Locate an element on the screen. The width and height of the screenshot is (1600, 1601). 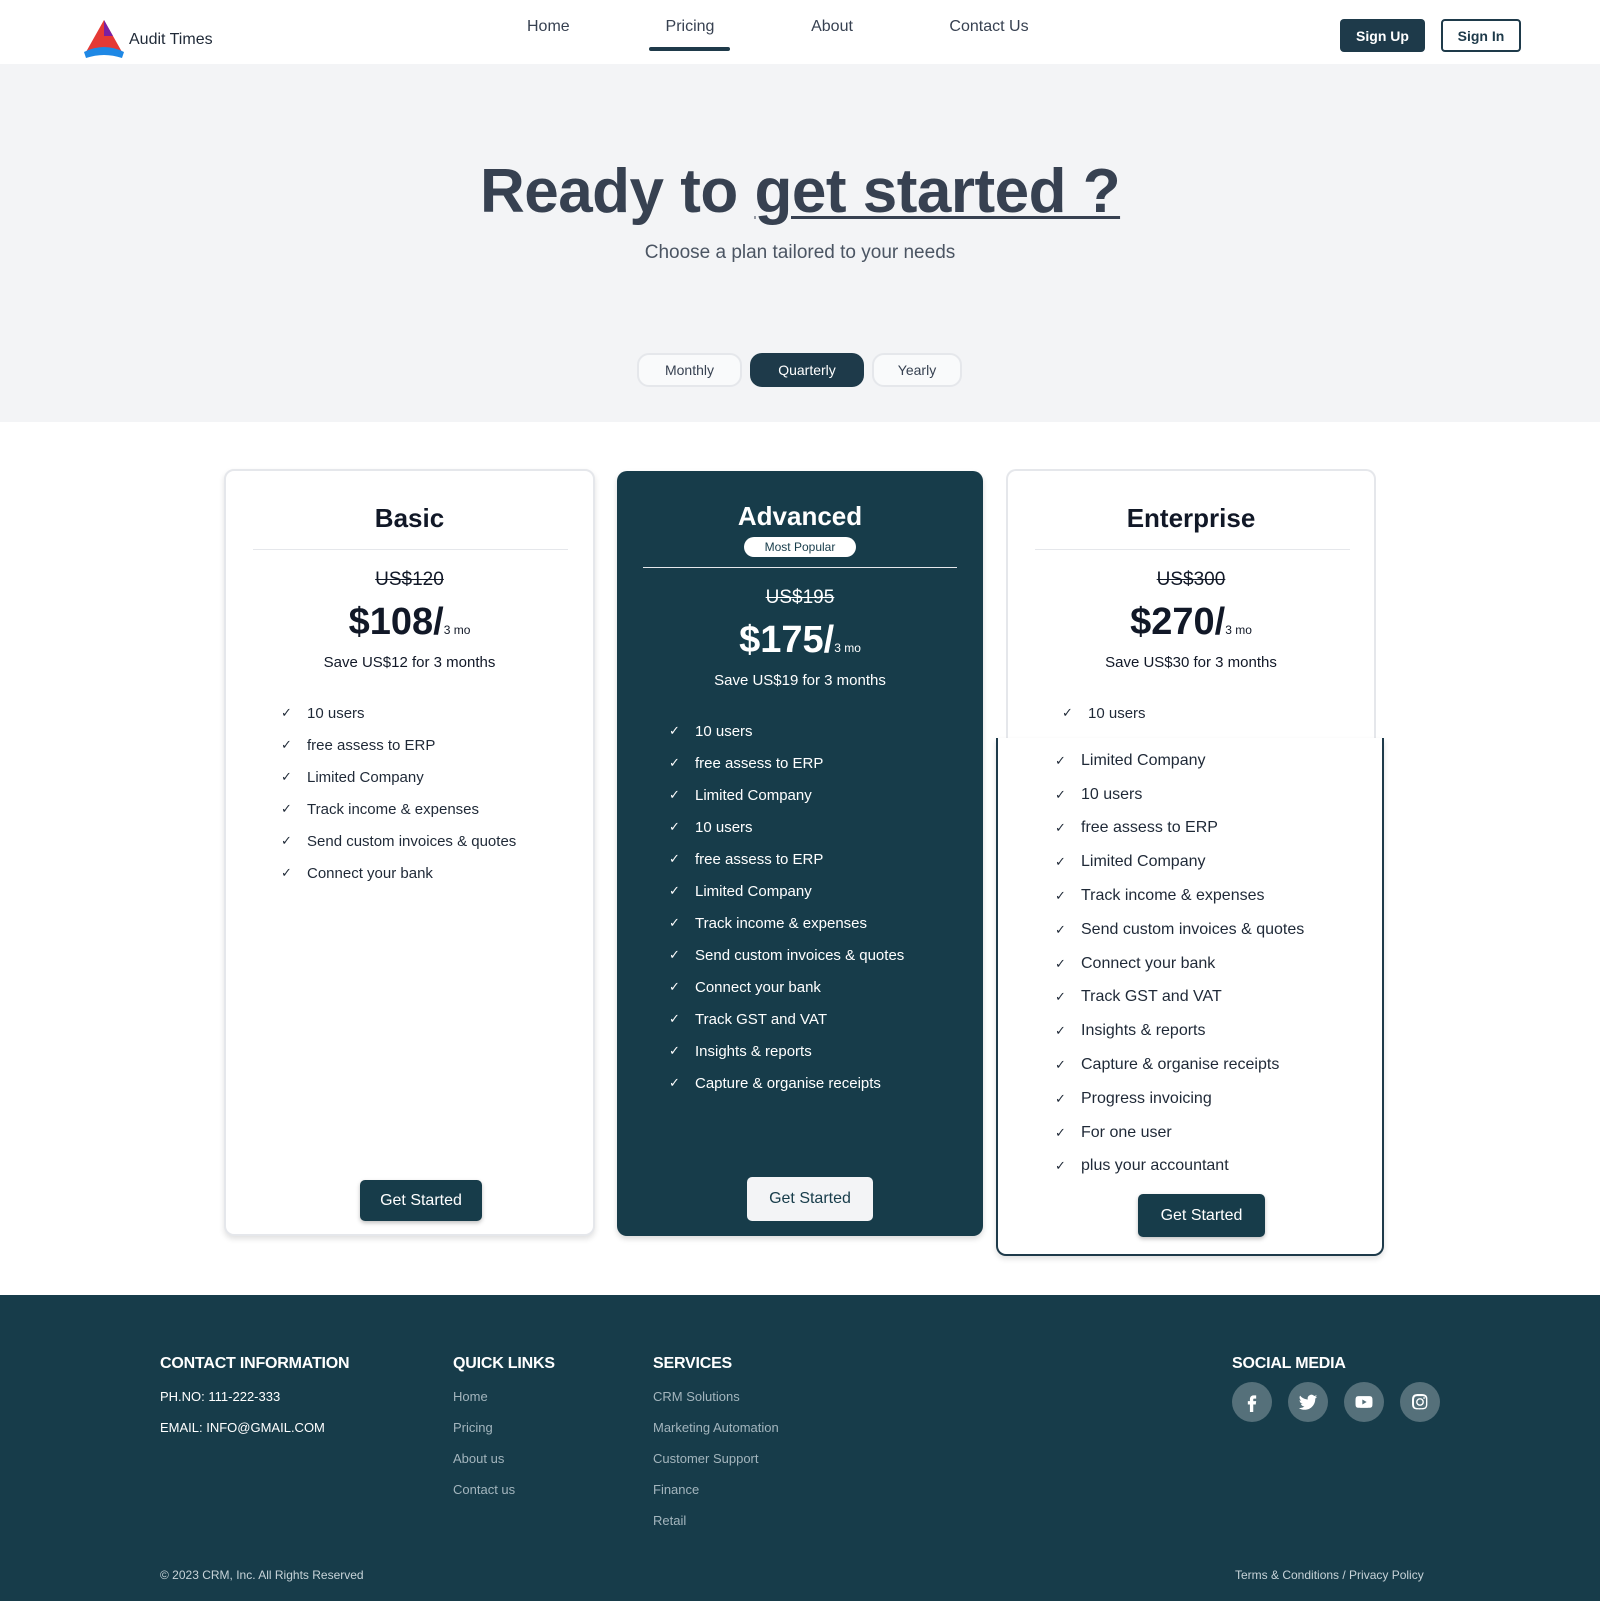
feature-item: ✓ Insights & reports is located at coordinates (786, 1051).